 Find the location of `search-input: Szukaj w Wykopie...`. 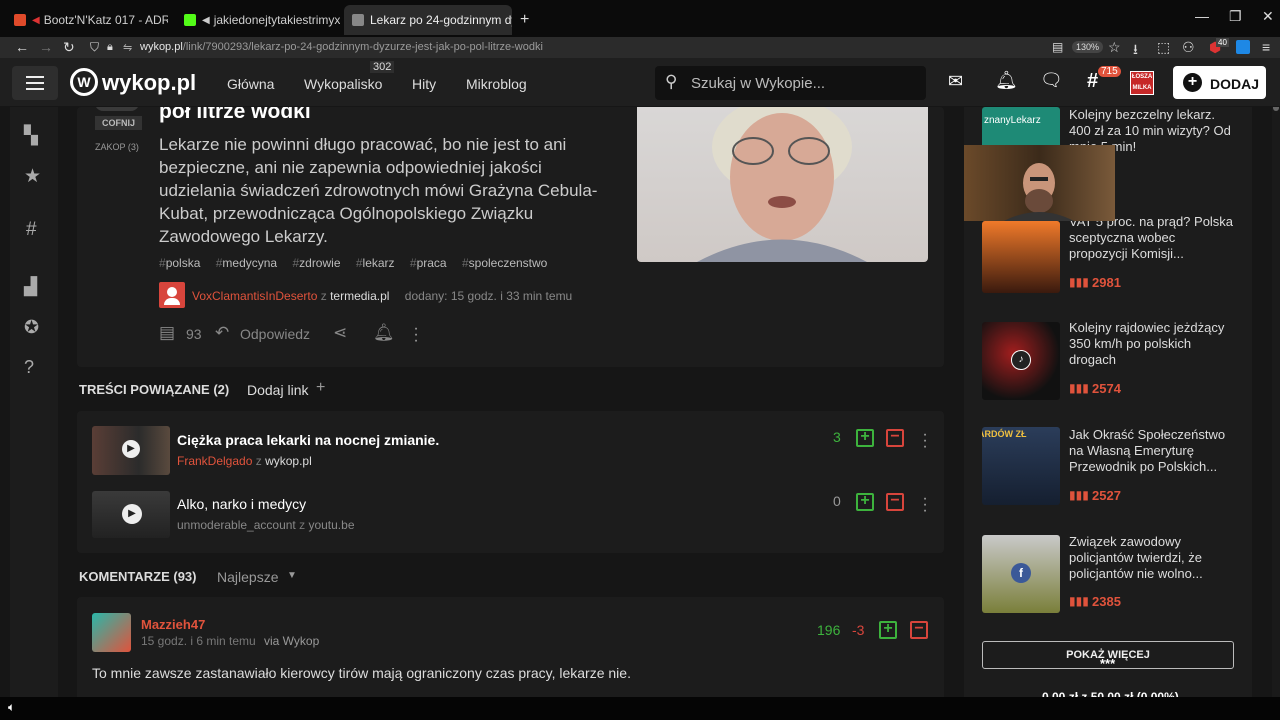

search-input: Szukaj w Wykopie... is located at coordinates (758, 83).